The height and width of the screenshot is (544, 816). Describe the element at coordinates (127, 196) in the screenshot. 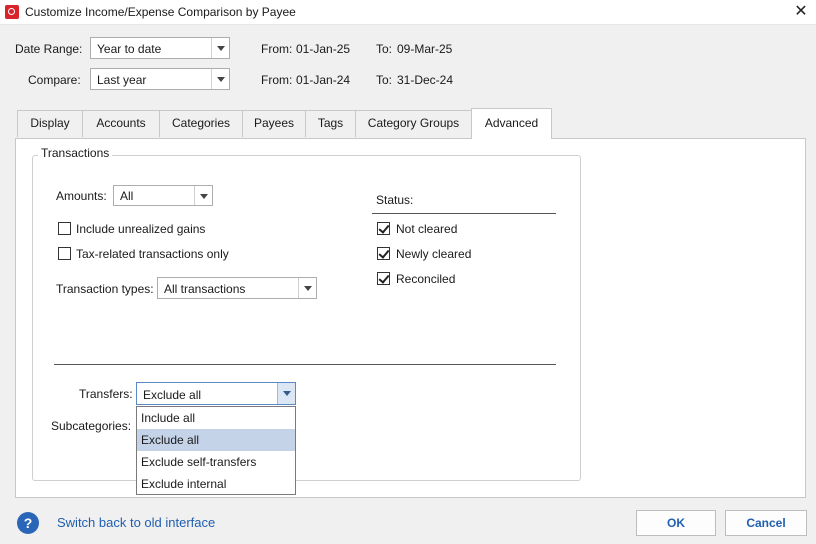

I see `amounts-value: All` at that location.